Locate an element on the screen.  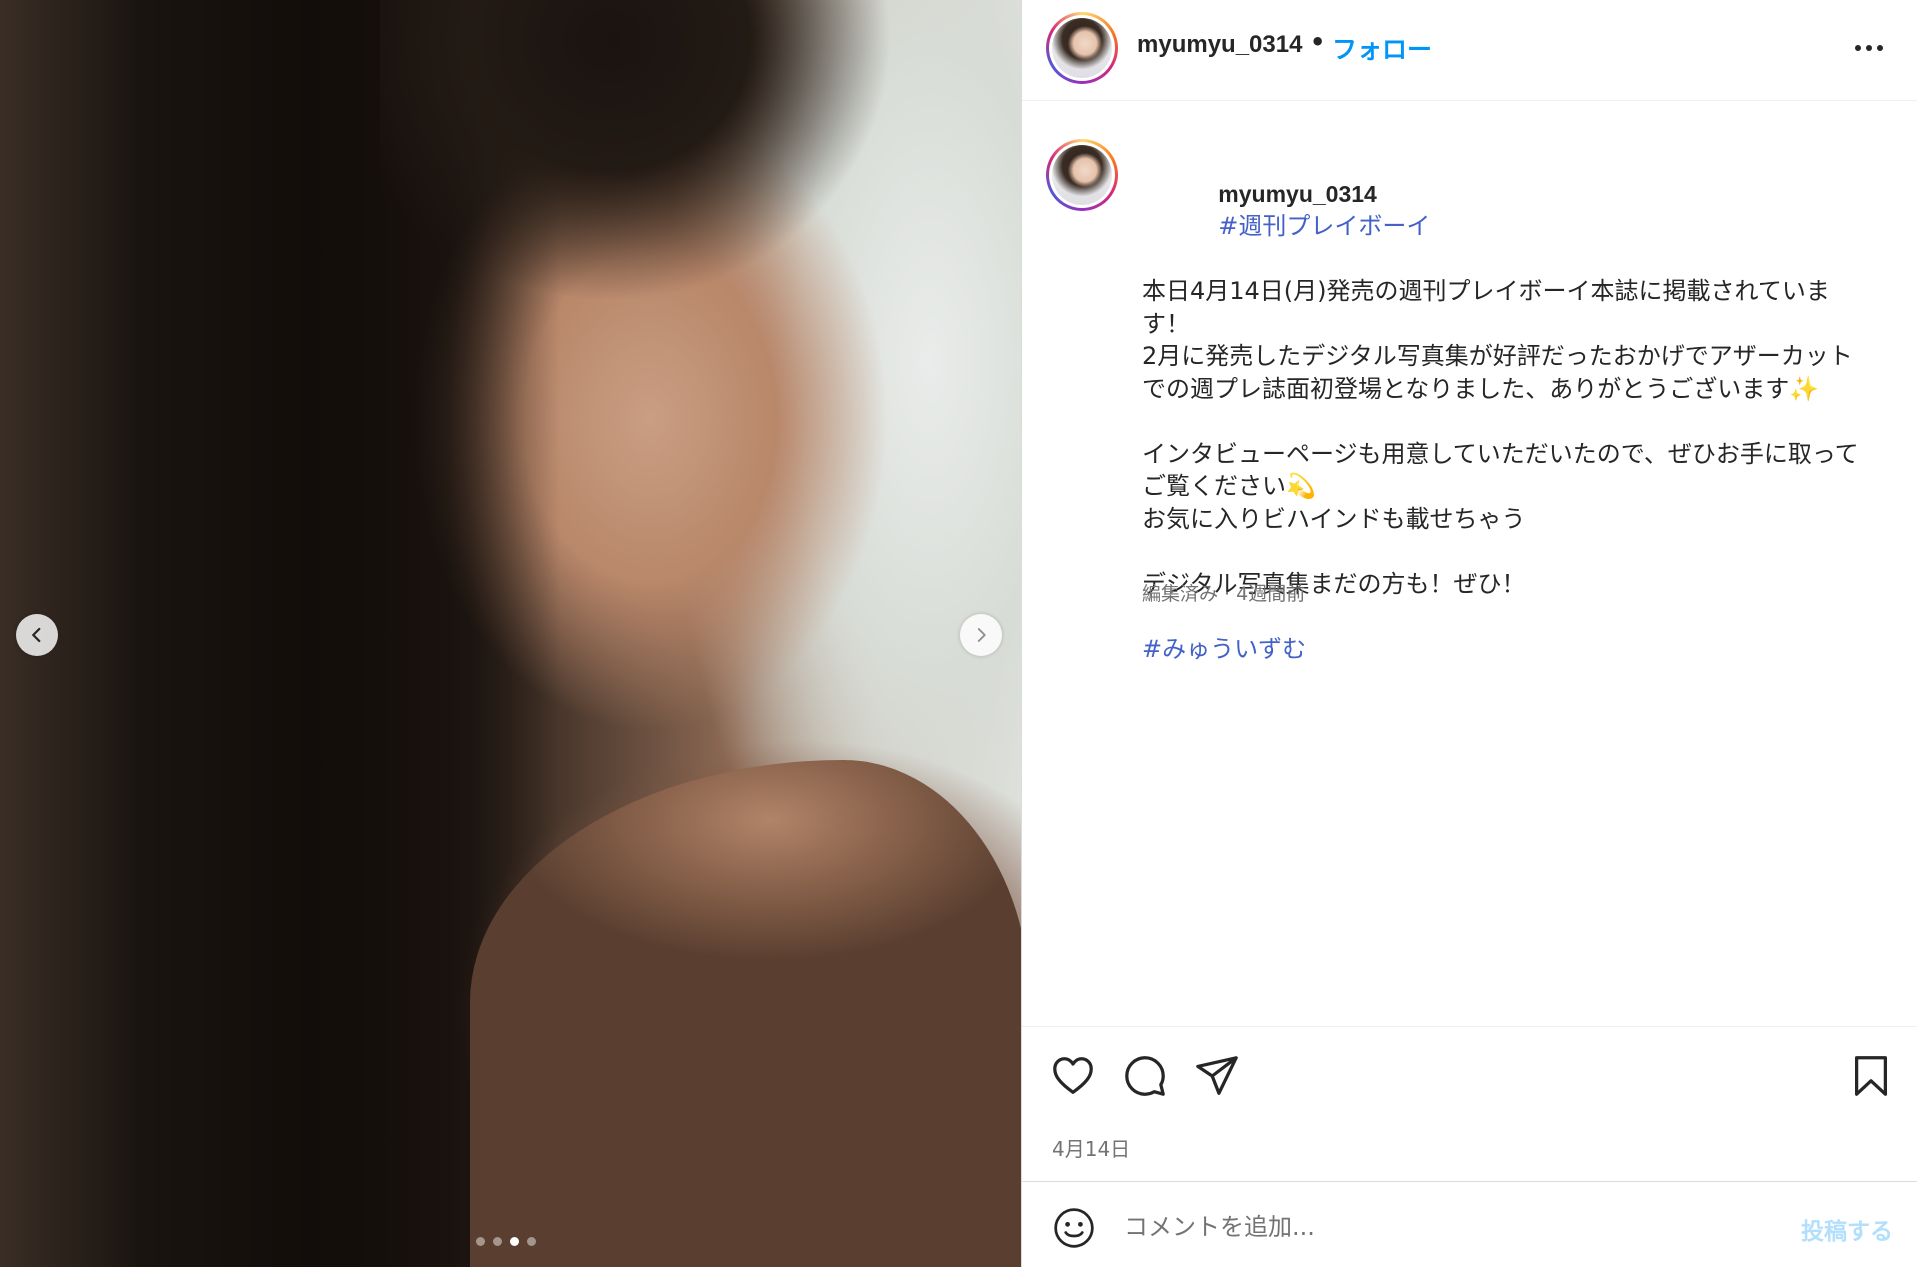
post-date: 4月14日 is located at coordinates (1091, 1147).